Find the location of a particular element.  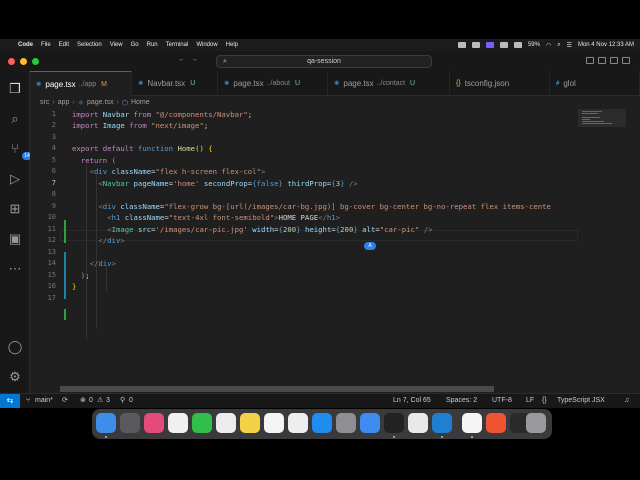

chrome-icon is located at coordinates (472, 423).